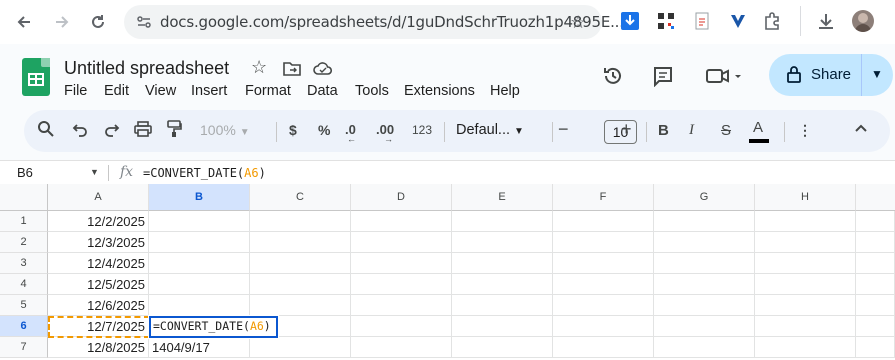  I want to click on cell-i4, so click(875, 284).